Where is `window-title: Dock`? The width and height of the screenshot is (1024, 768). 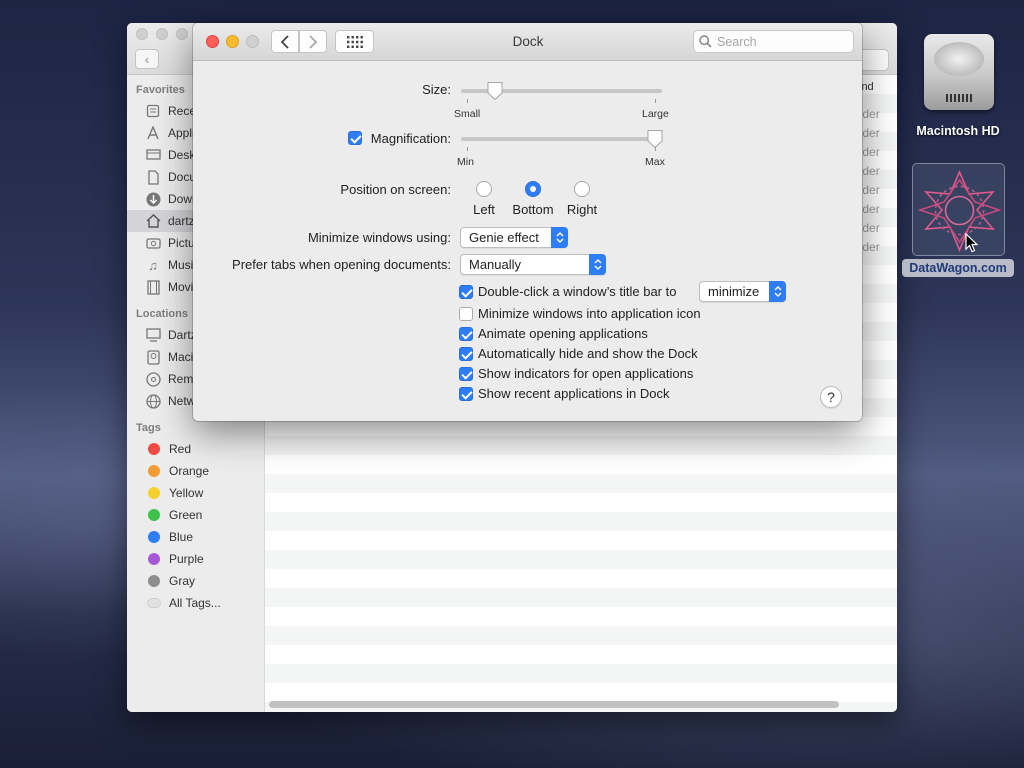
window-title: Dock is located at coordinates (528, 41).